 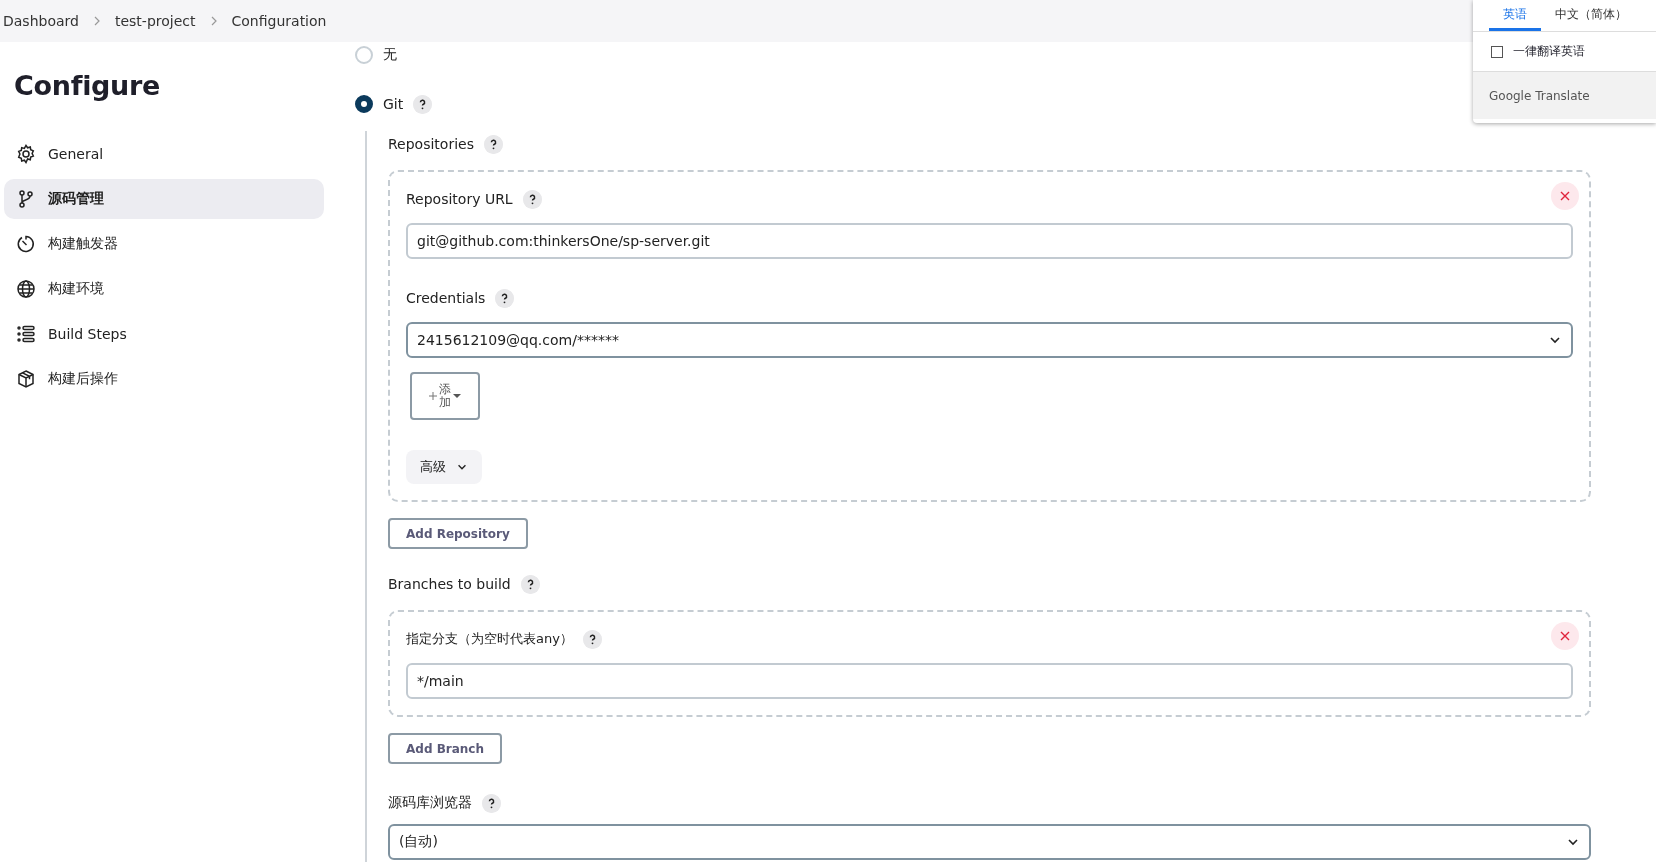 What do you see at coordinates (446, 298) in the screenshot?
I see `field-label: Credentials` at bounding box center [446, 298].